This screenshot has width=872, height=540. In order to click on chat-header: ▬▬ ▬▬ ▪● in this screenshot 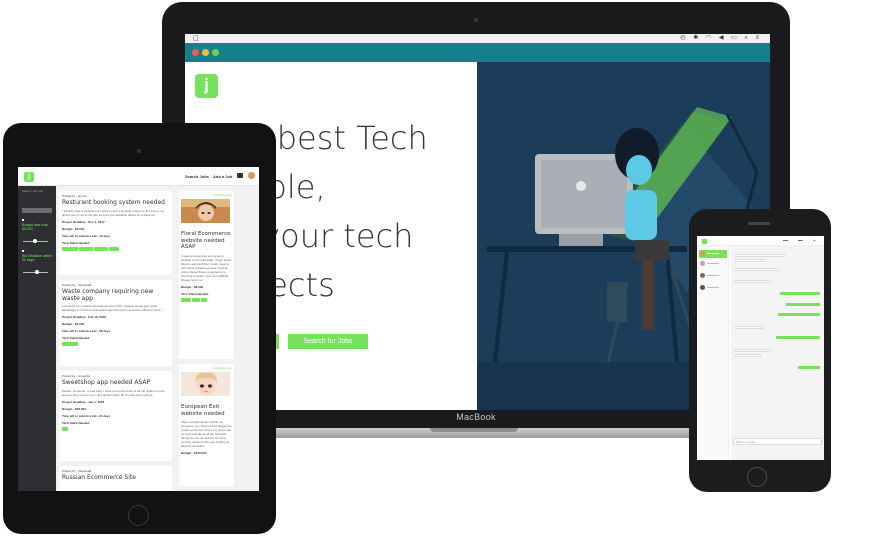, I will do `click(760, 241)`.